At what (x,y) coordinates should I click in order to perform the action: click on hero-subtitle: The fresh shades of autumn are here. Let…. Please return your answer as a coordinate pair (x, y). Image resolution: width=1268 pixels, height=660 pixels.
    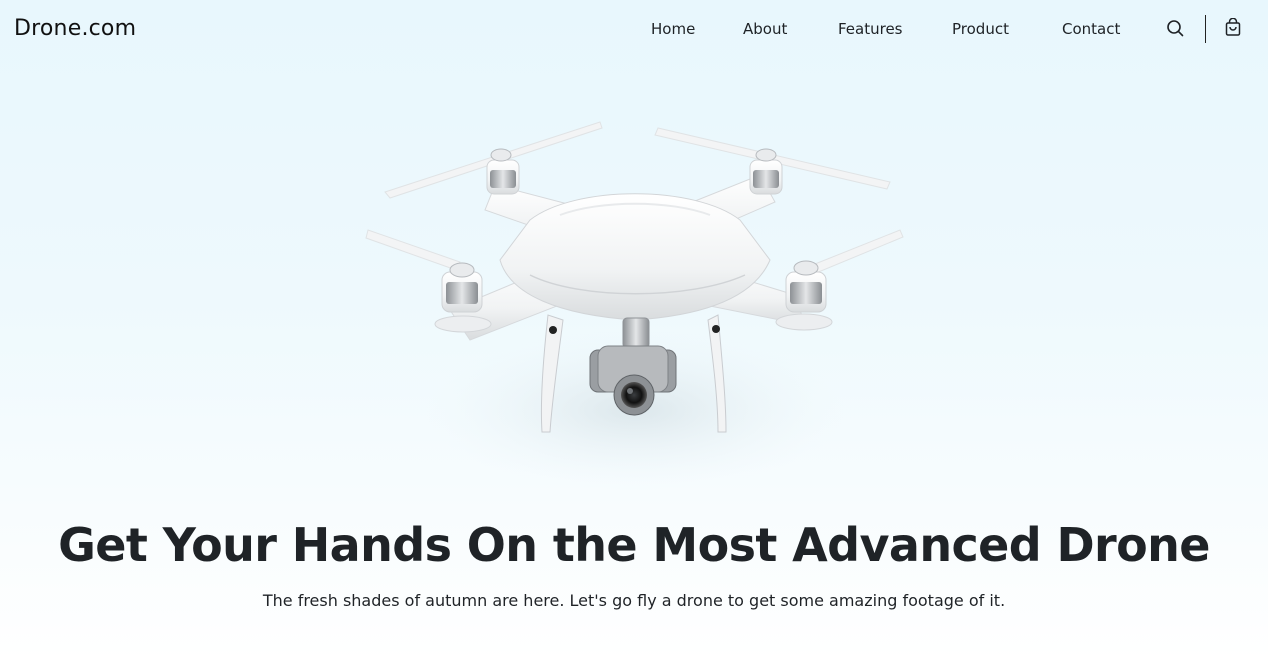
    Looking at the image, I should click on (634, 600).